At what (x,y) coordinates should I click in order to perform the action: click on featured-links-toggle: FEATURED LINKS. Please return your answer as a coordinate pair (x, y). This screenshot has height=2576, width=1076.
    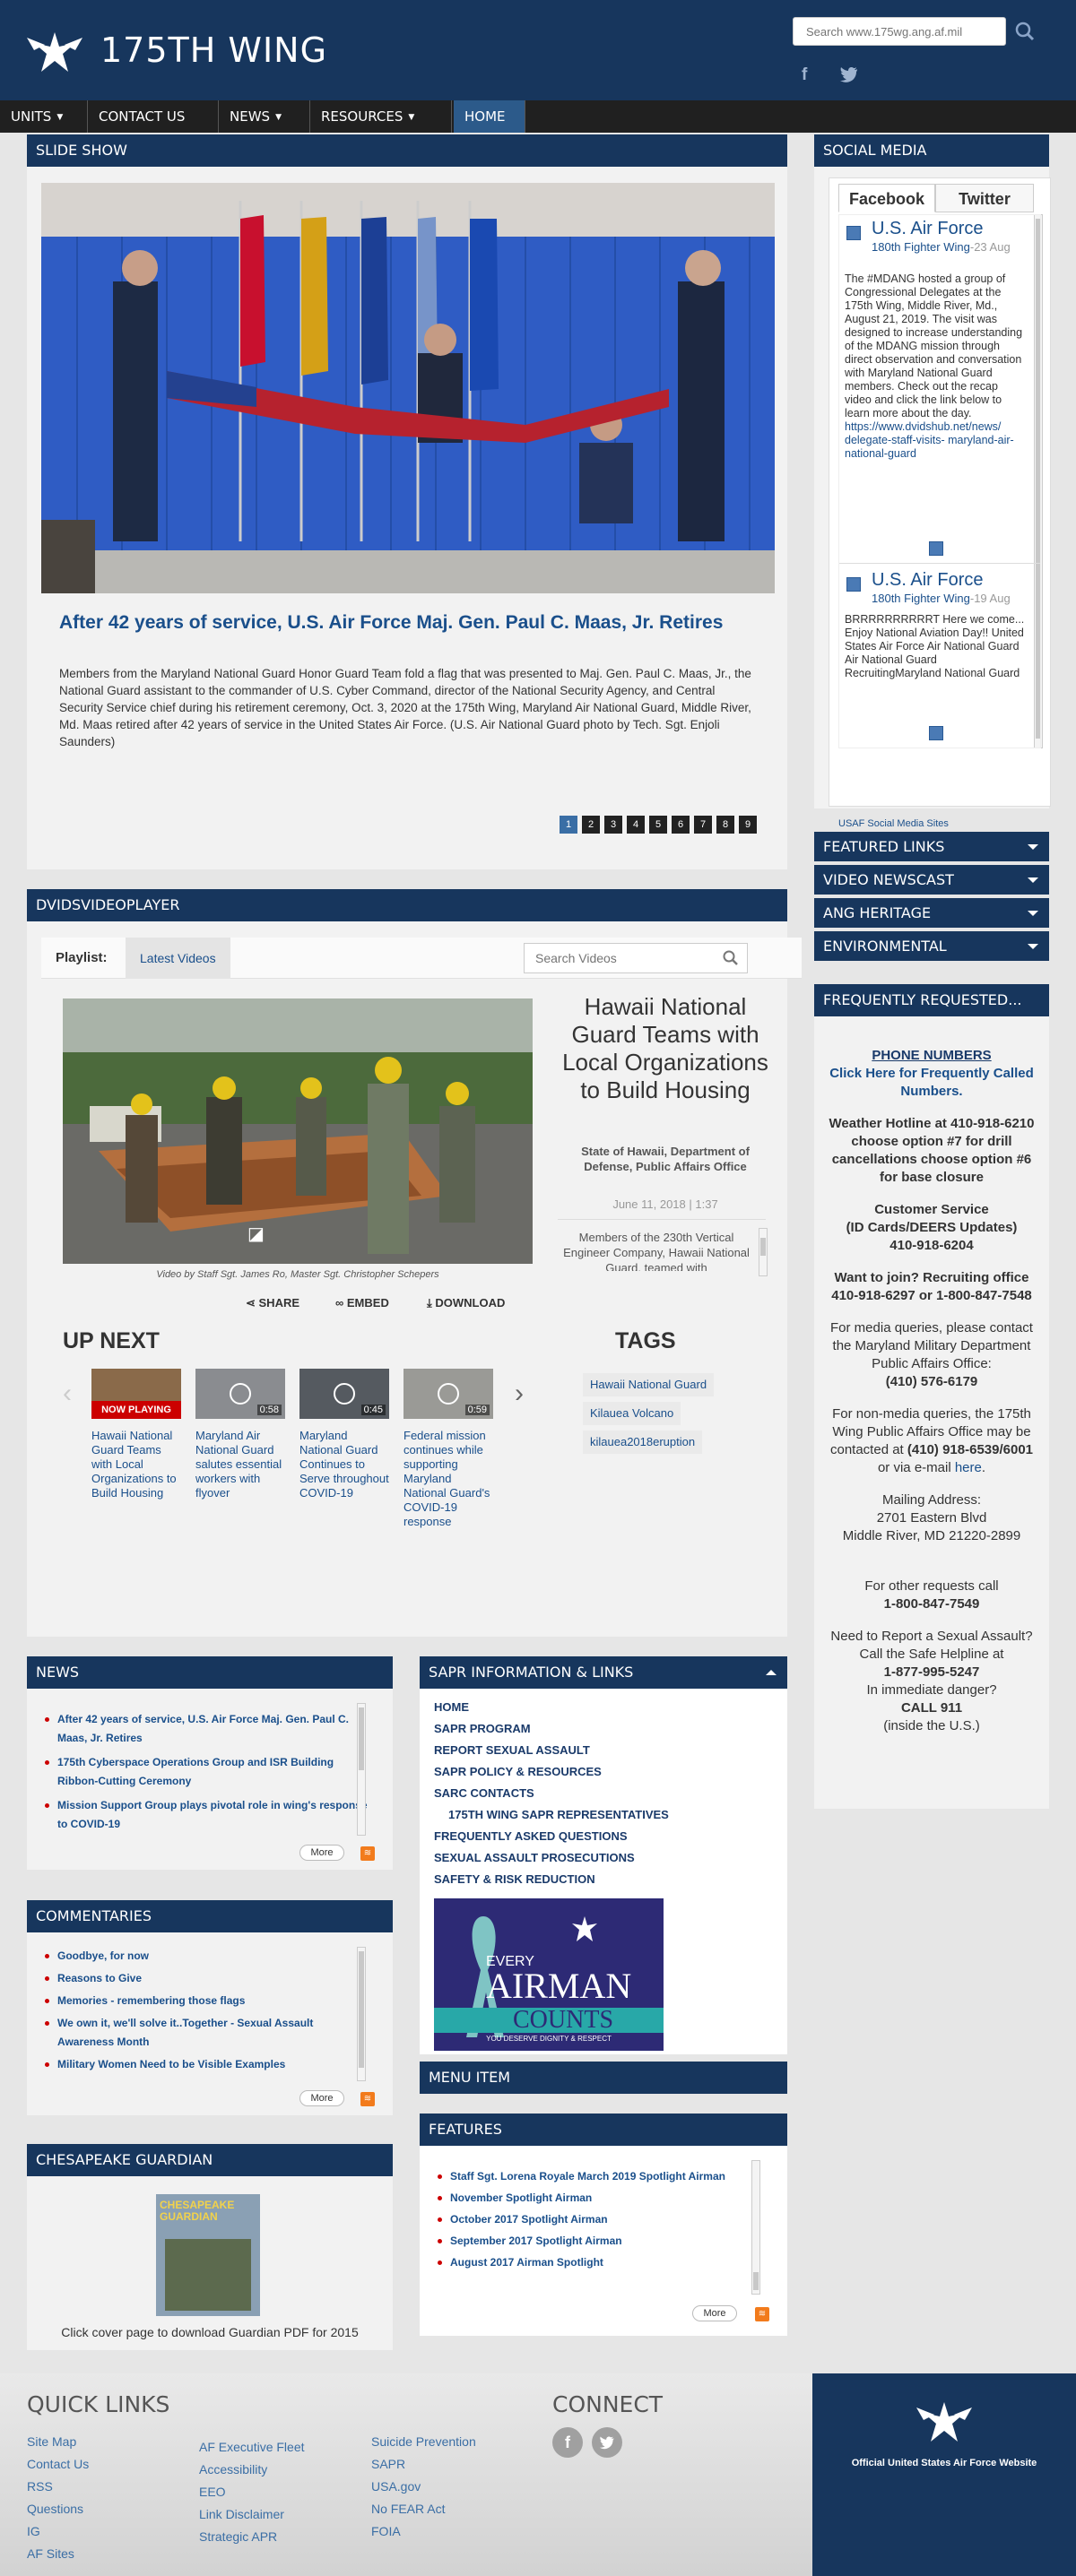
    Looking at the image, I should click on (931, 846).